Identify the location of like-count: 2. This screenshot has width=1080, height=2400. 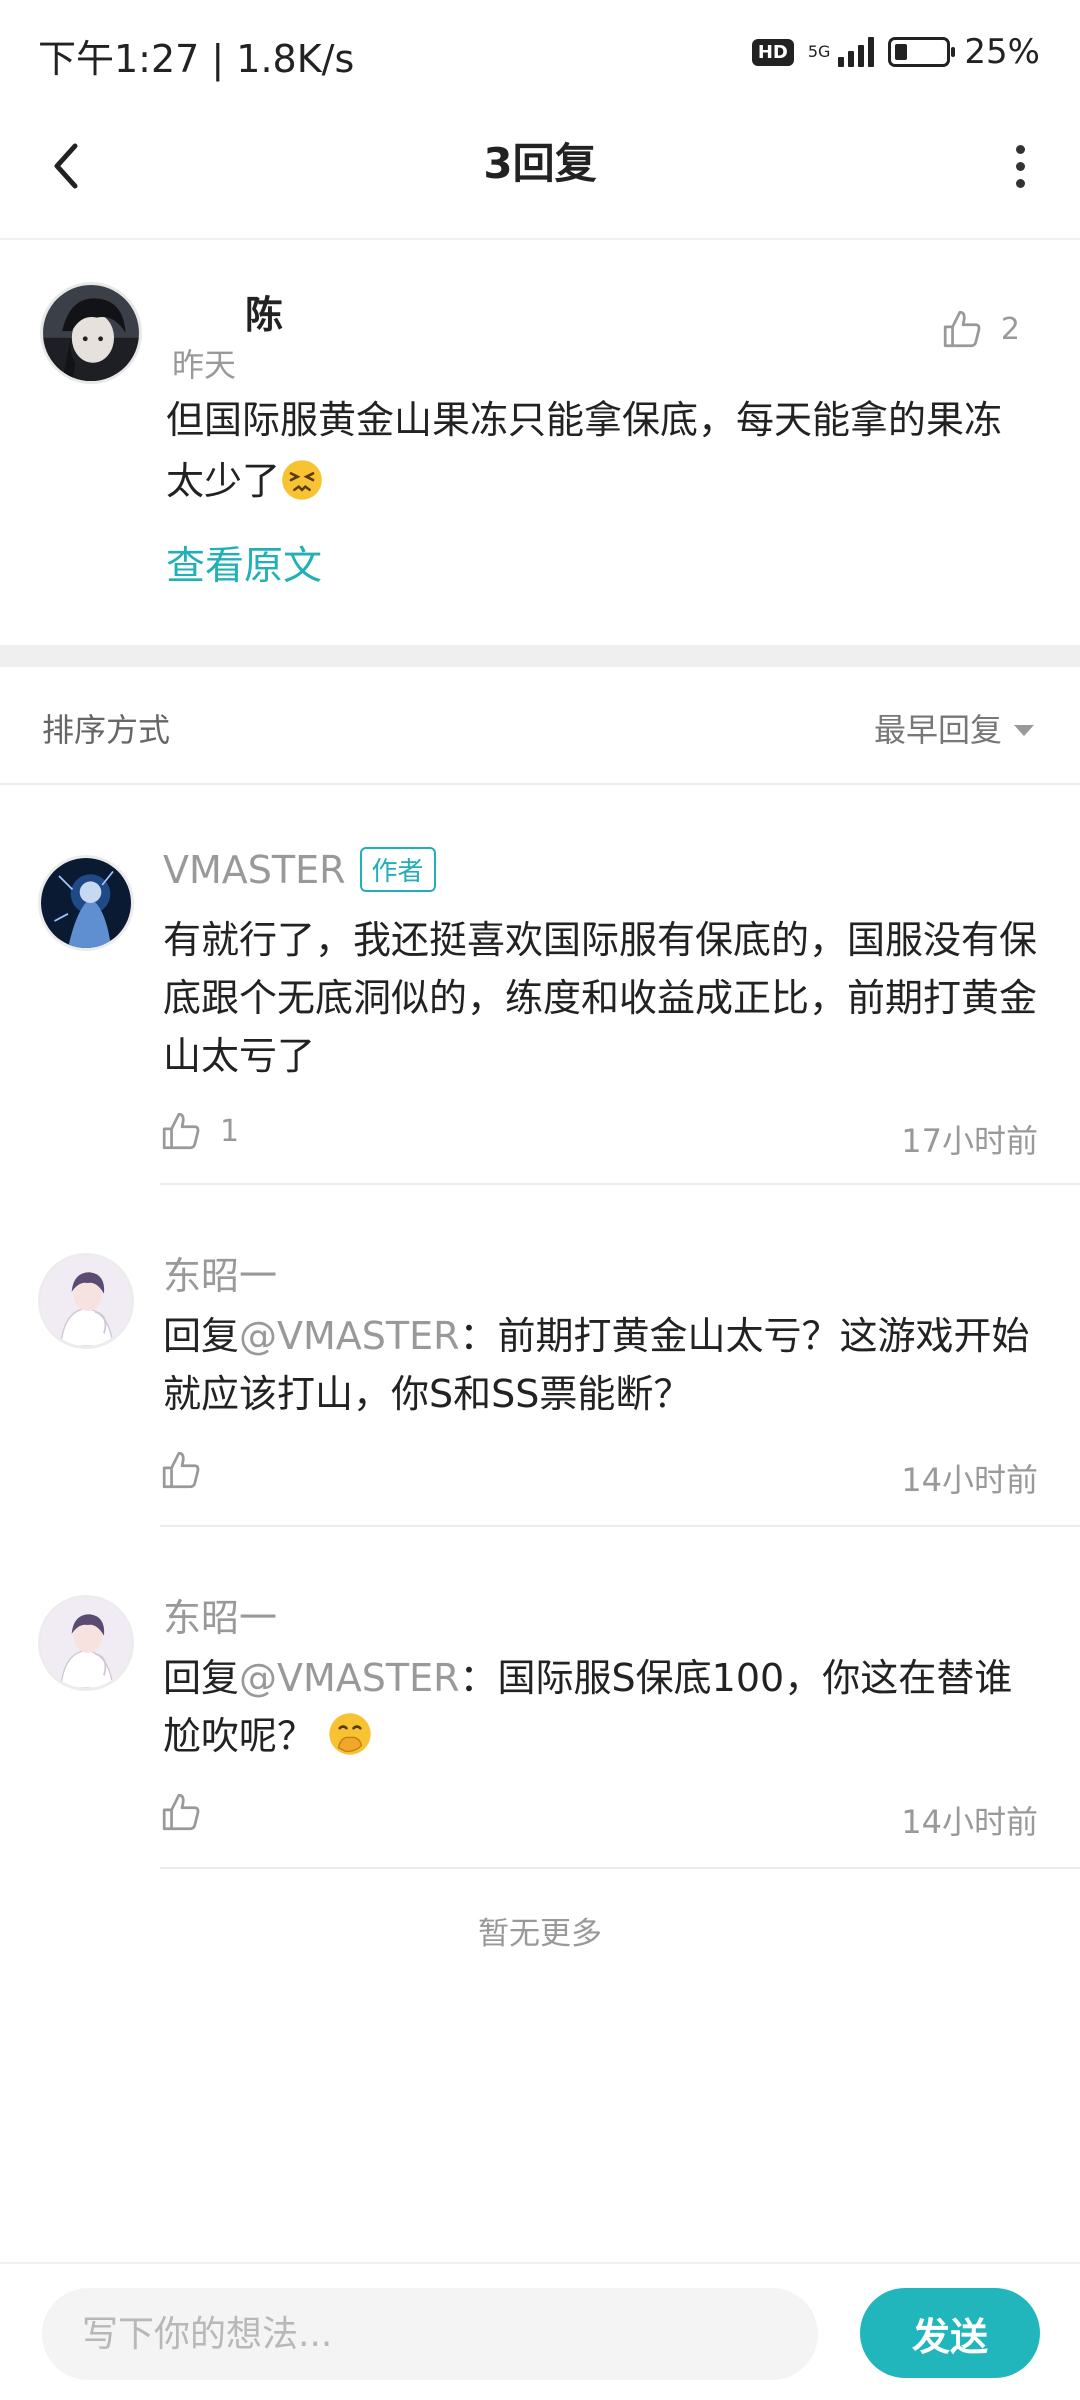
(1010, 329).